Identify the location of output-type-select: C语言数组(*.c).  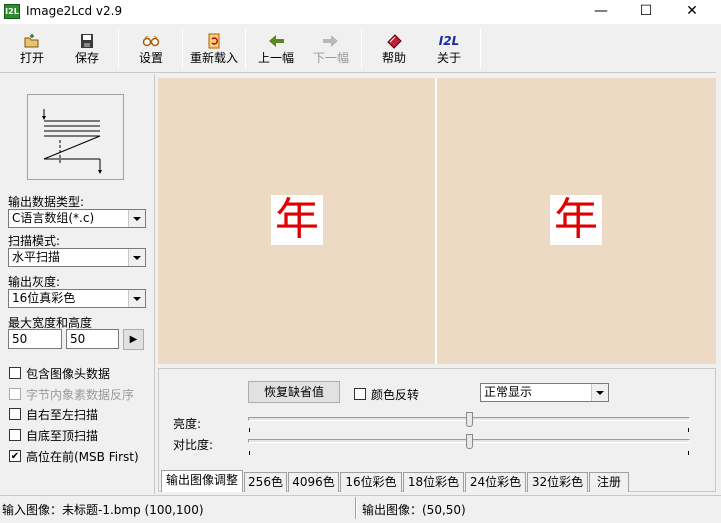
(77, 218).